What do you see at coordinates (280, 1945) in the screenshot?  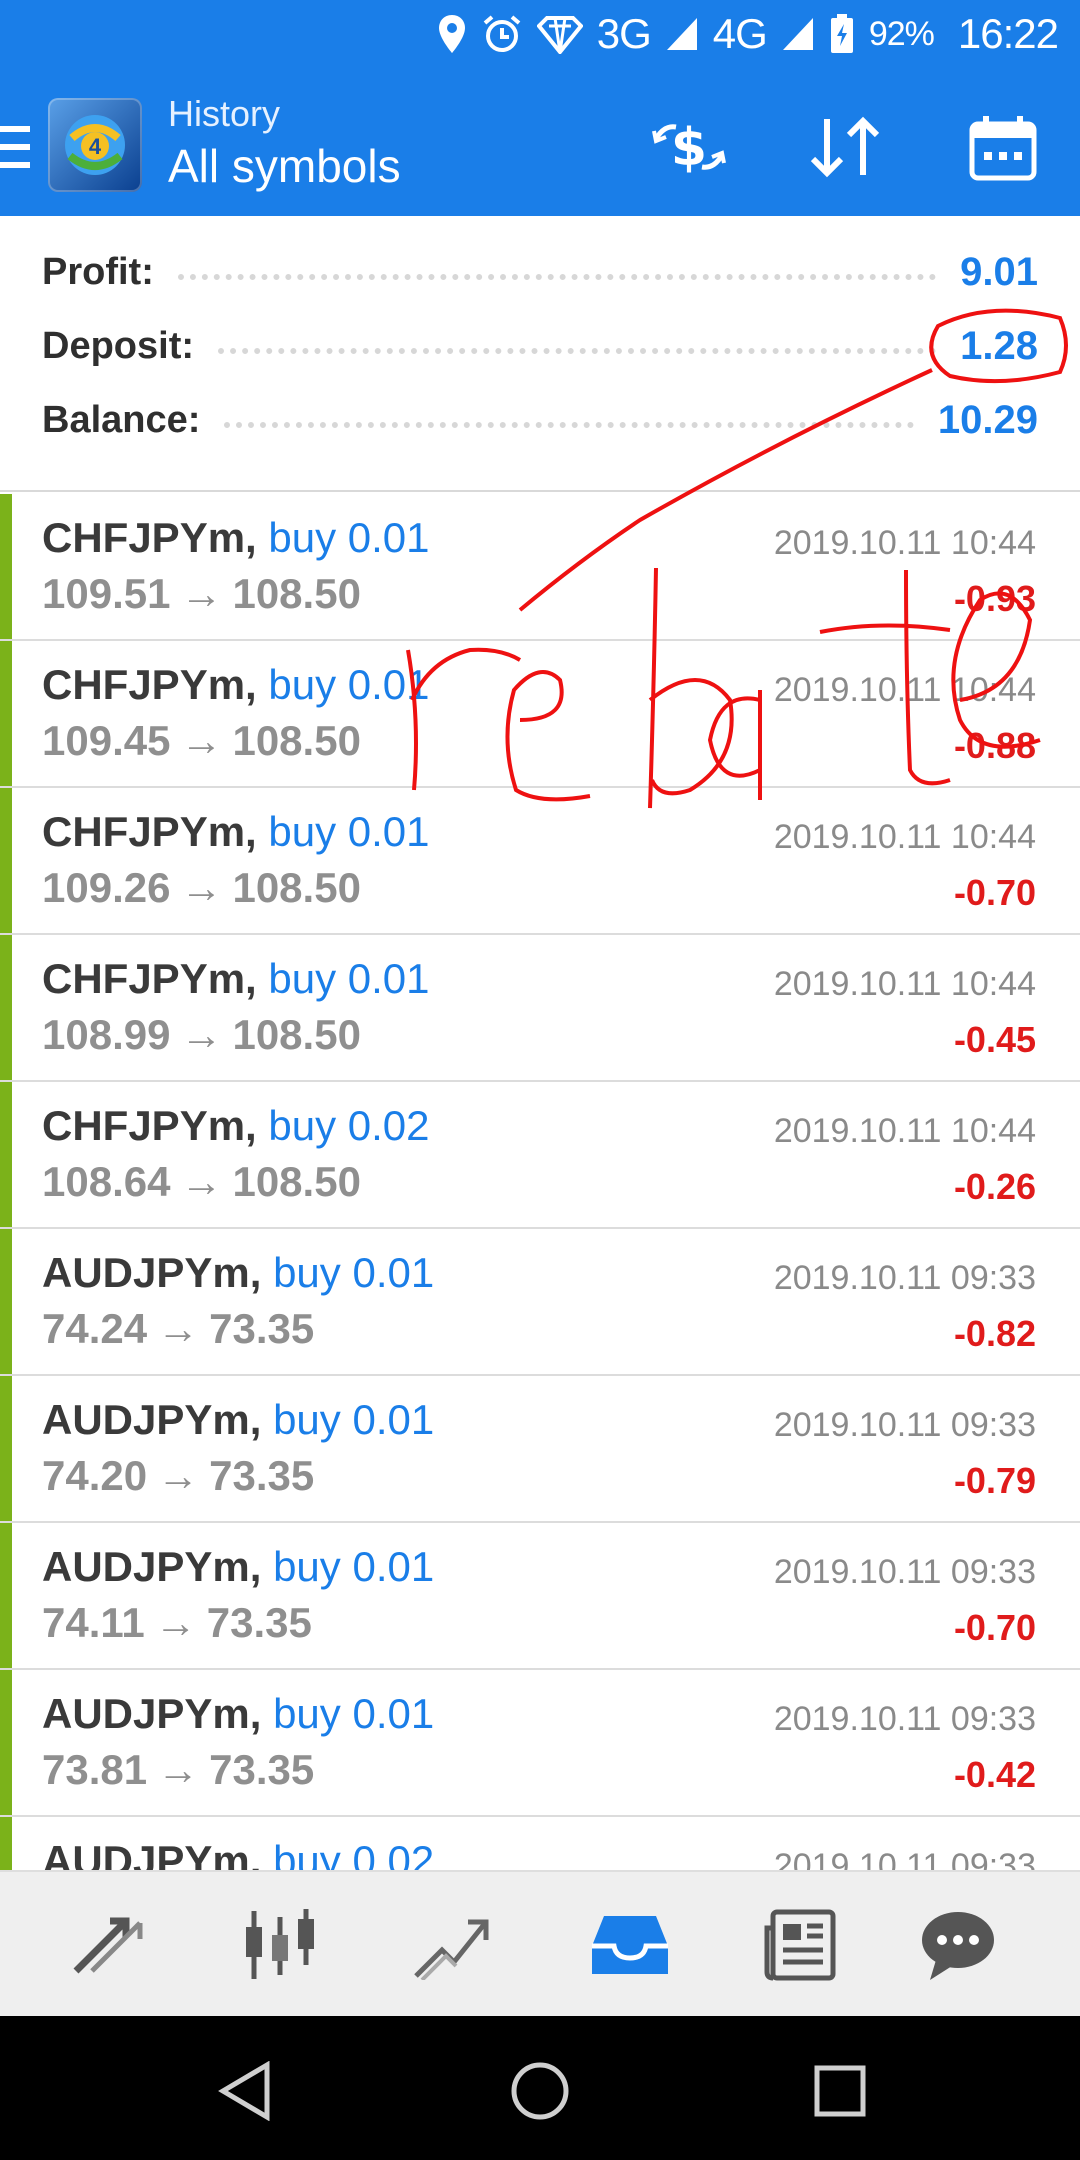 I see `chart-icon` at bounding box center [280, 1945].